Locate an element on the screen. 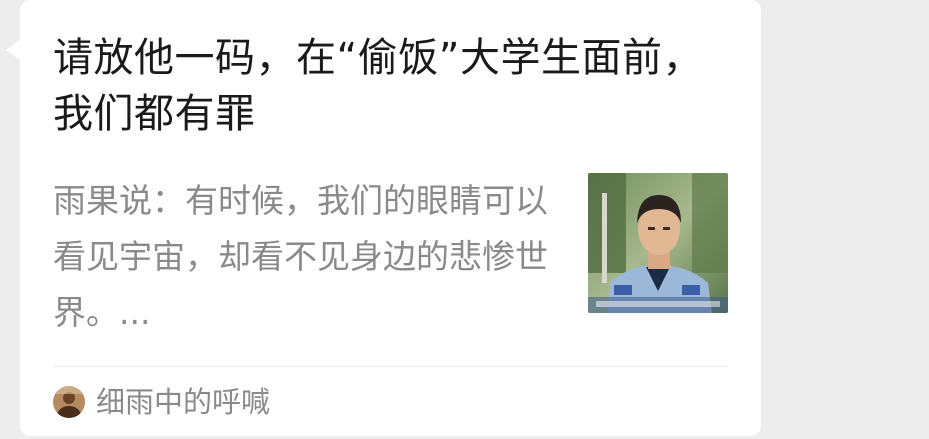 The height and width of the screenshot is (439, 929). police-officer-photo is located at coordinates (658, 243).